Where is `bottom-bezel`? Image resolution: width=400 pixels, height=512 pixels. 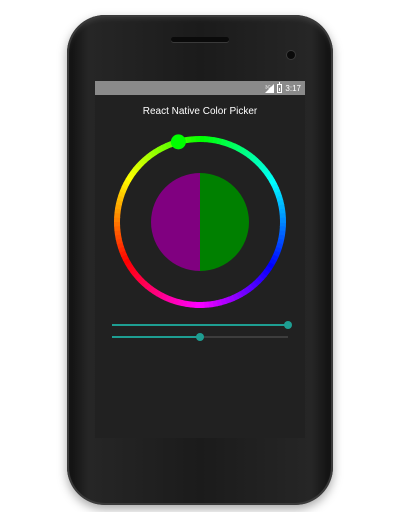
bottom-bezel is located at coordinates (200, 448).